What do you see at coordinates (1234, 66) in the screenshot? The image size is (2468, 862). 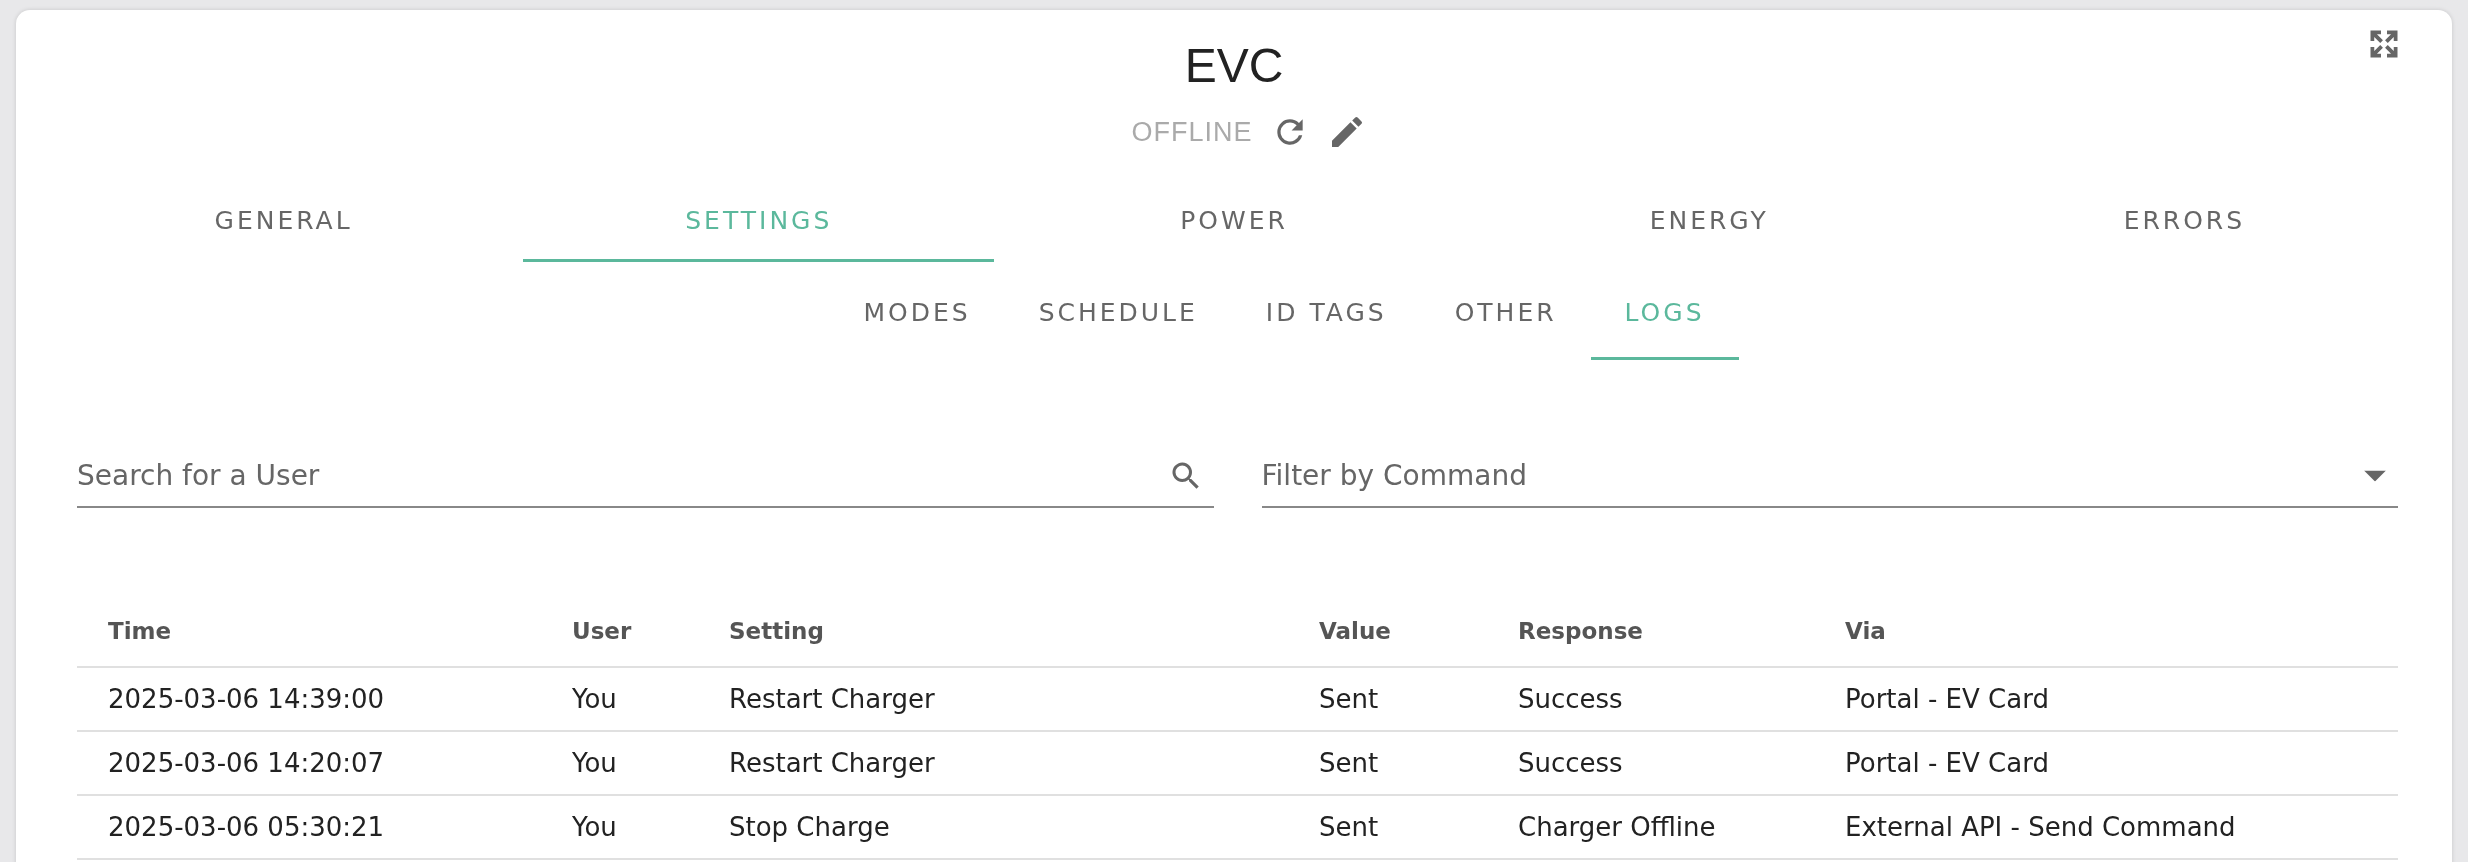 I see `device-title: EVC` at bounding box center [1234, 66].